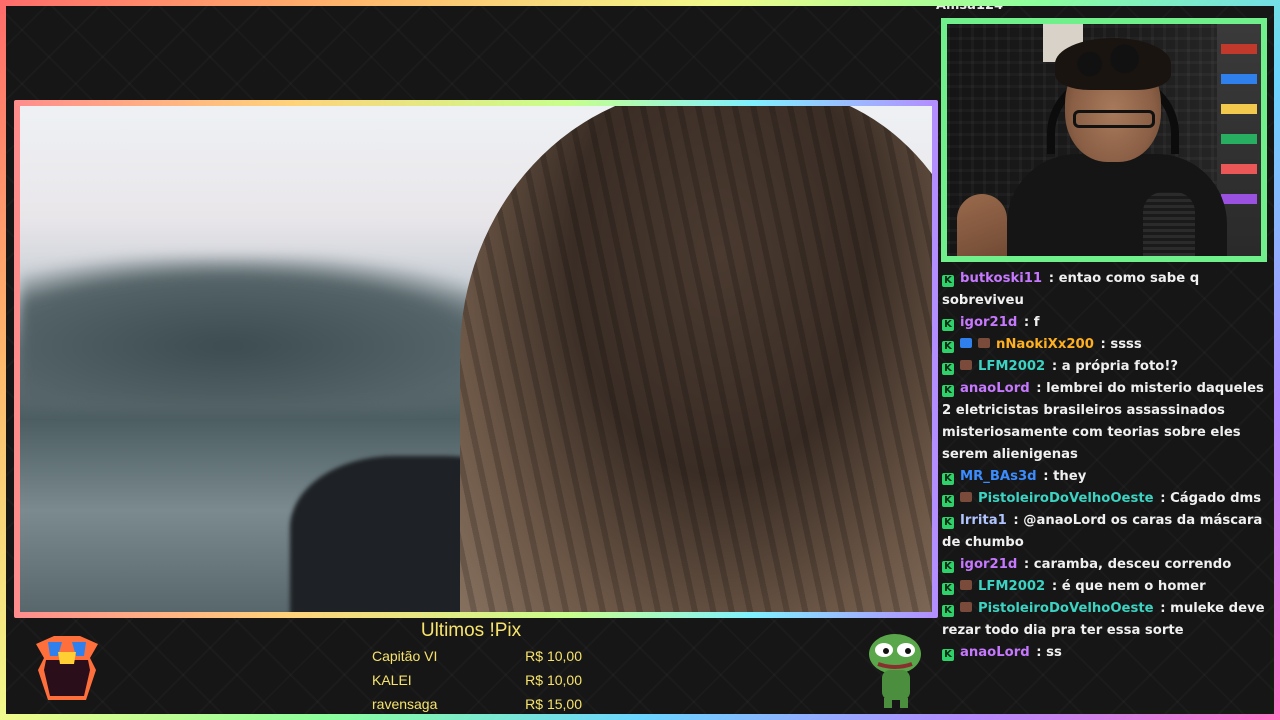  I want to click on webcam-video, so click(1104, 140).